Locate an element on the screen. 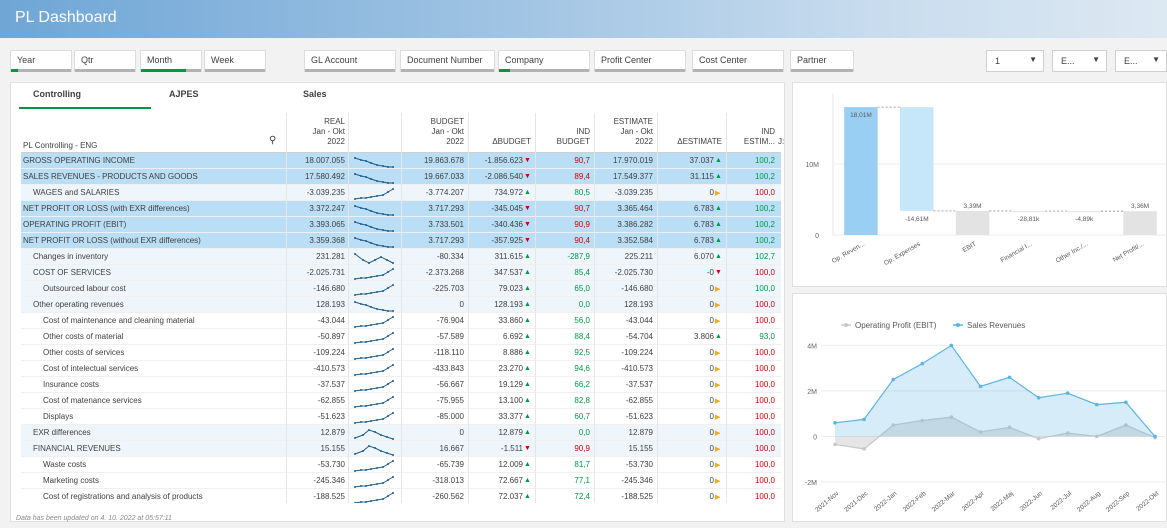 The image size is (1167, 528). cell-delta-estimate: 37.037 is located at coordinates (701, 160).